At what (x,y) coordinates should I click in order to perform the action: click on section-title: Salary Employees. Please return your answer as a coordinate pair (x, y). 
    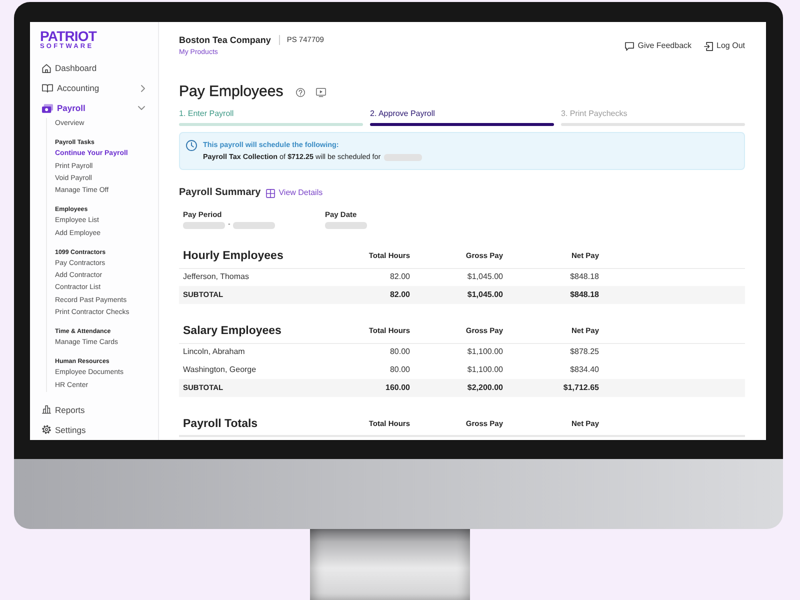
    Looking at the image, I should click on (249, 331).